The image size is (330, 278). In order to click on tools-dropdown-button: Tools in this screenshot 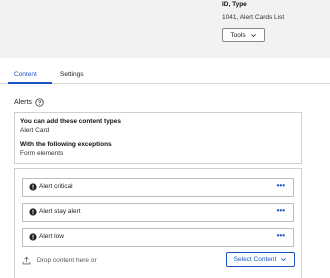, I will do `click(243, 35)`.